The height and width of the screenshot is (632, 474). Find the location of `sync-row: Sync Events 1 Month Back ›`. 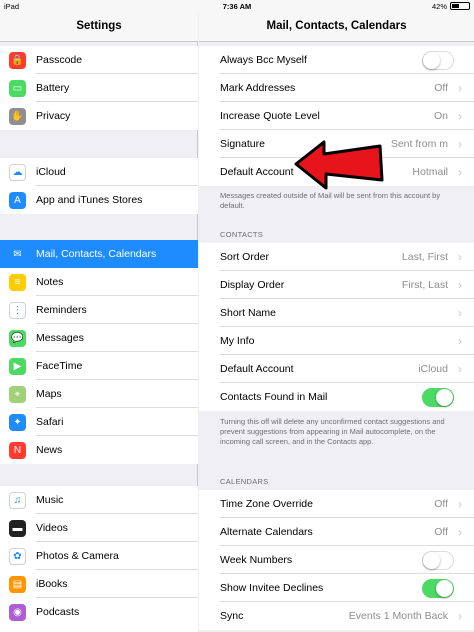

sync-row: Sync Events 1 Month Back › is located at coordinates (336, 616).